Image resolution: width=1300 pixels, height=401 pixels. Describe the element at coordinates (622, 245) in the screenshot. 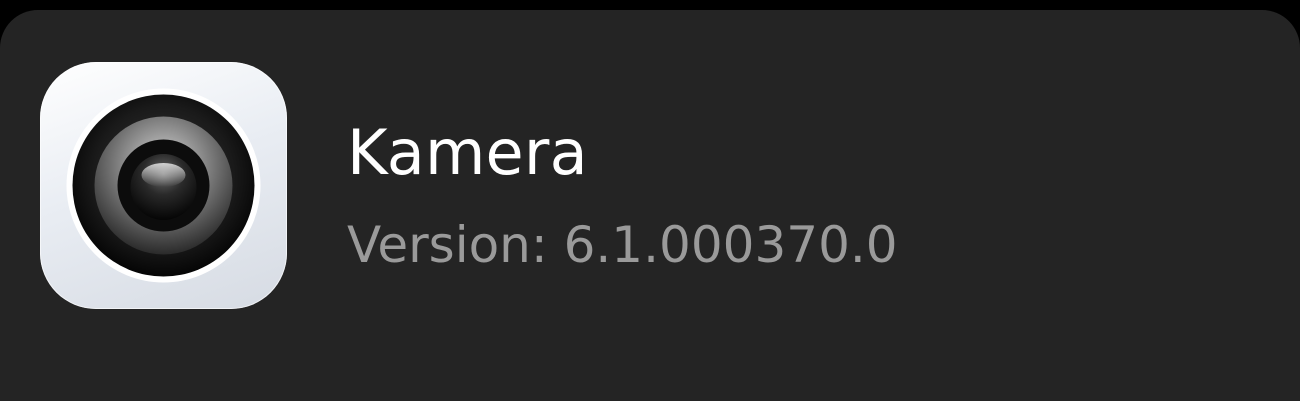

I see `app-version: Version: 6.1.000370.0` at that location.